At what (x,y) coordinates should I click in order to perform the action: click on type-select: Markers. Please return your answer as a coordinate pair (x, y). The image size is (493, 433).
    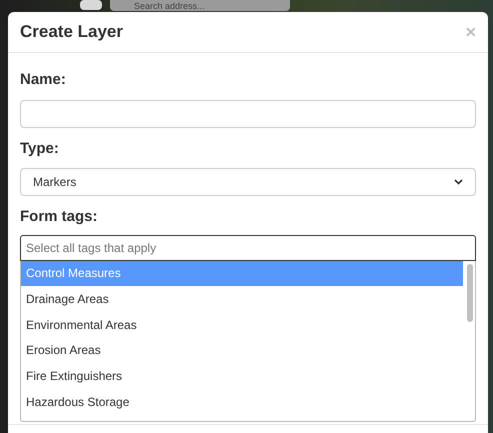
    Looking at the image, I should click on (248, 182).